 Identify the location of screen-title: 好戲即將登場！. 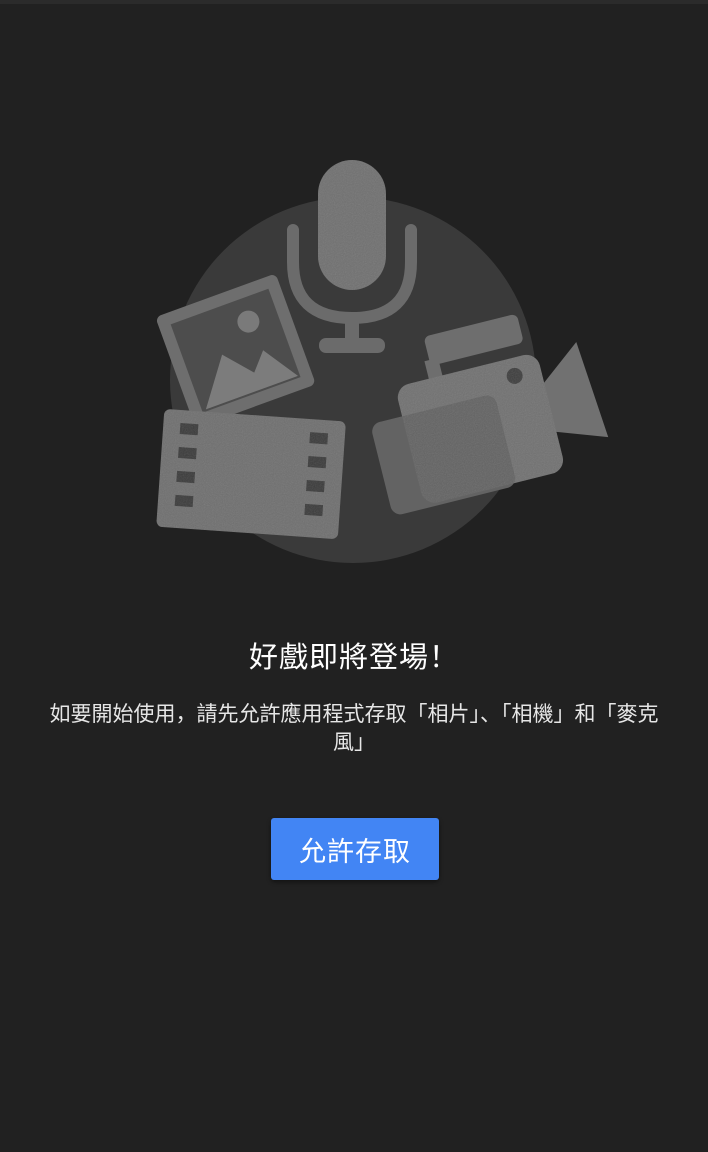
(353, 657).